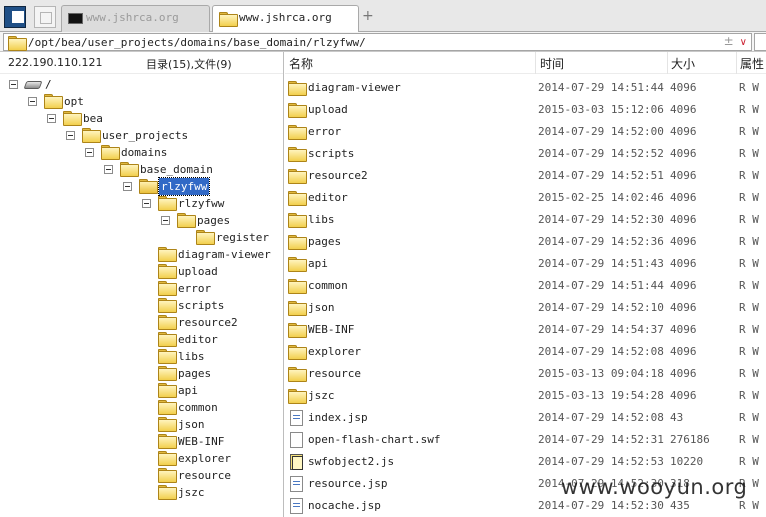 The image size is (766, 517). Describe the element at coordinates (141, 84) in the screenshot. I see `tree-node: /` at that location.